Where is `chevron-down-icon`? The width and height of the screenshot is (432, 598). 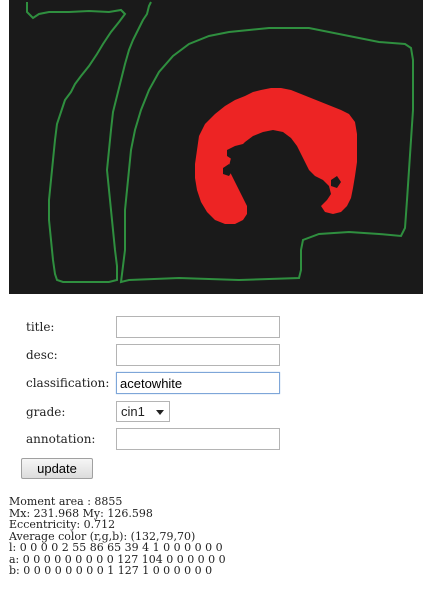 chevron-down-icon is located at coordinates (160, 412).